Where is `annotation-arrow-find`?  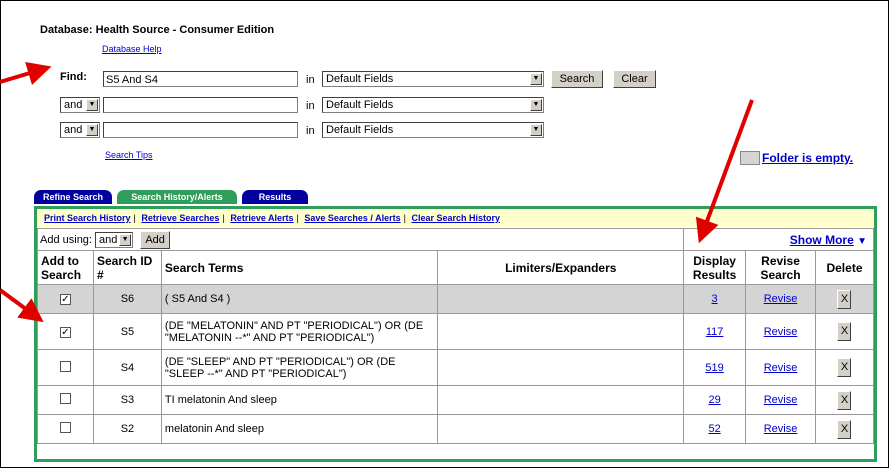 annotation-arrow-find is located at coordinates (26, 73).